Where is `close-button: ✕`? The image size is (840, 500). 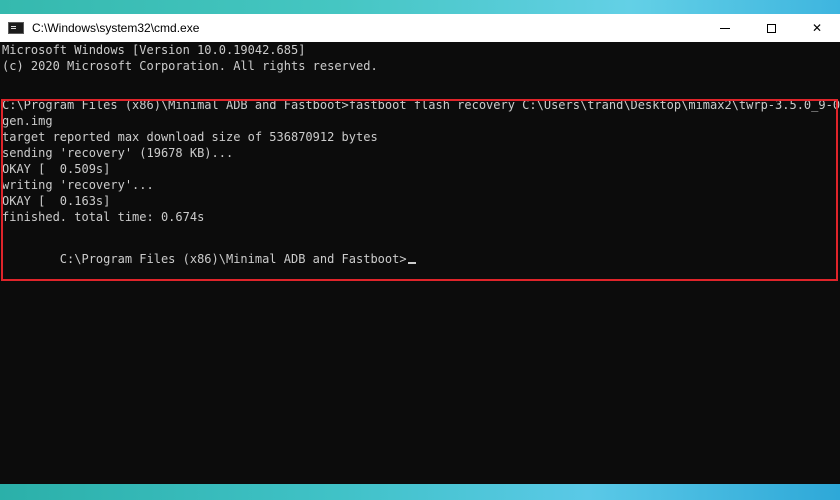 close-button: ✕ is located at coordinates (817, 28).